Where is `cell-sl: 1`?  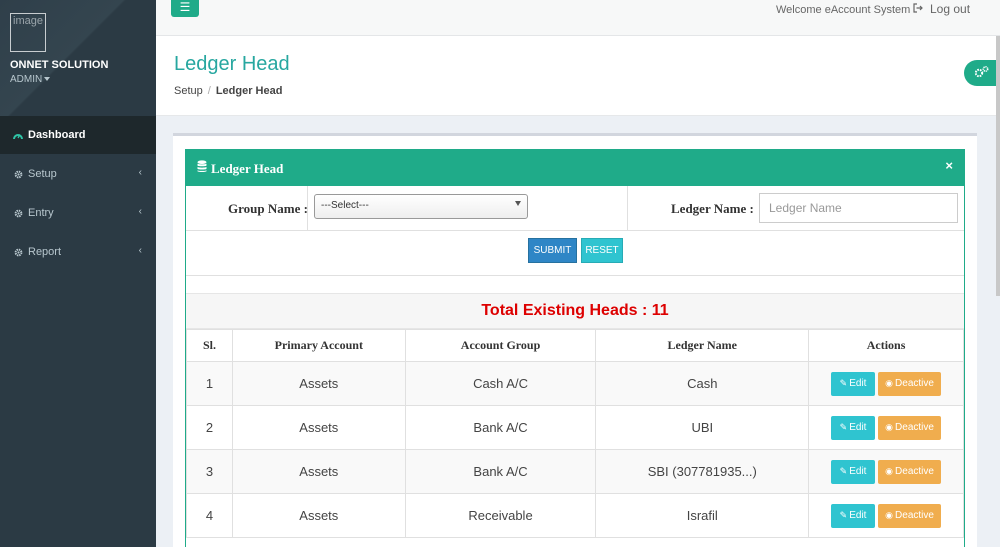 cell-sl: 1 is located at coordinates (209, 383).